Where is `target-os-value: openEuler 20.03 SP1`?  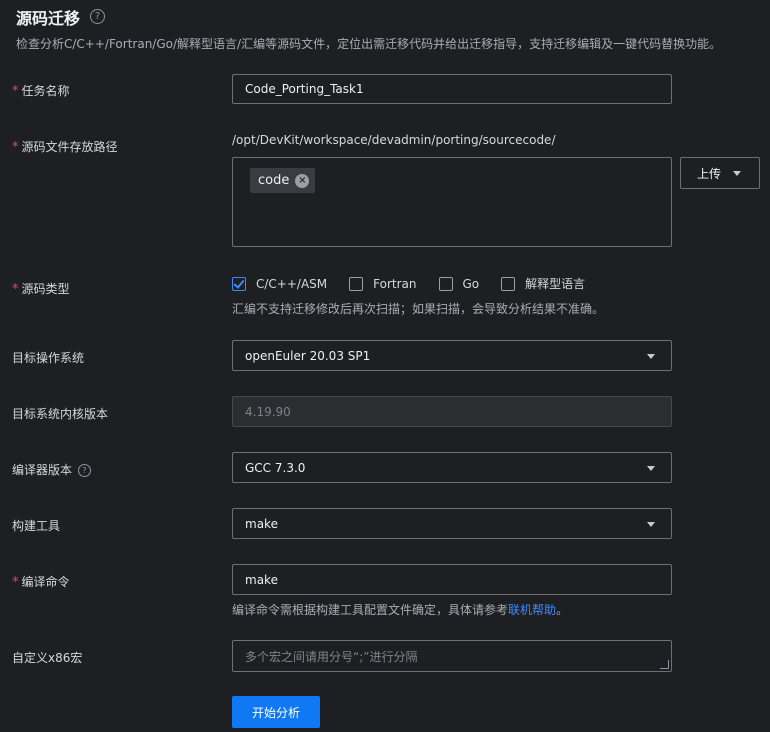 target-os-value: openEuler 20.03 SP1 is located at coordinates (308, 355).